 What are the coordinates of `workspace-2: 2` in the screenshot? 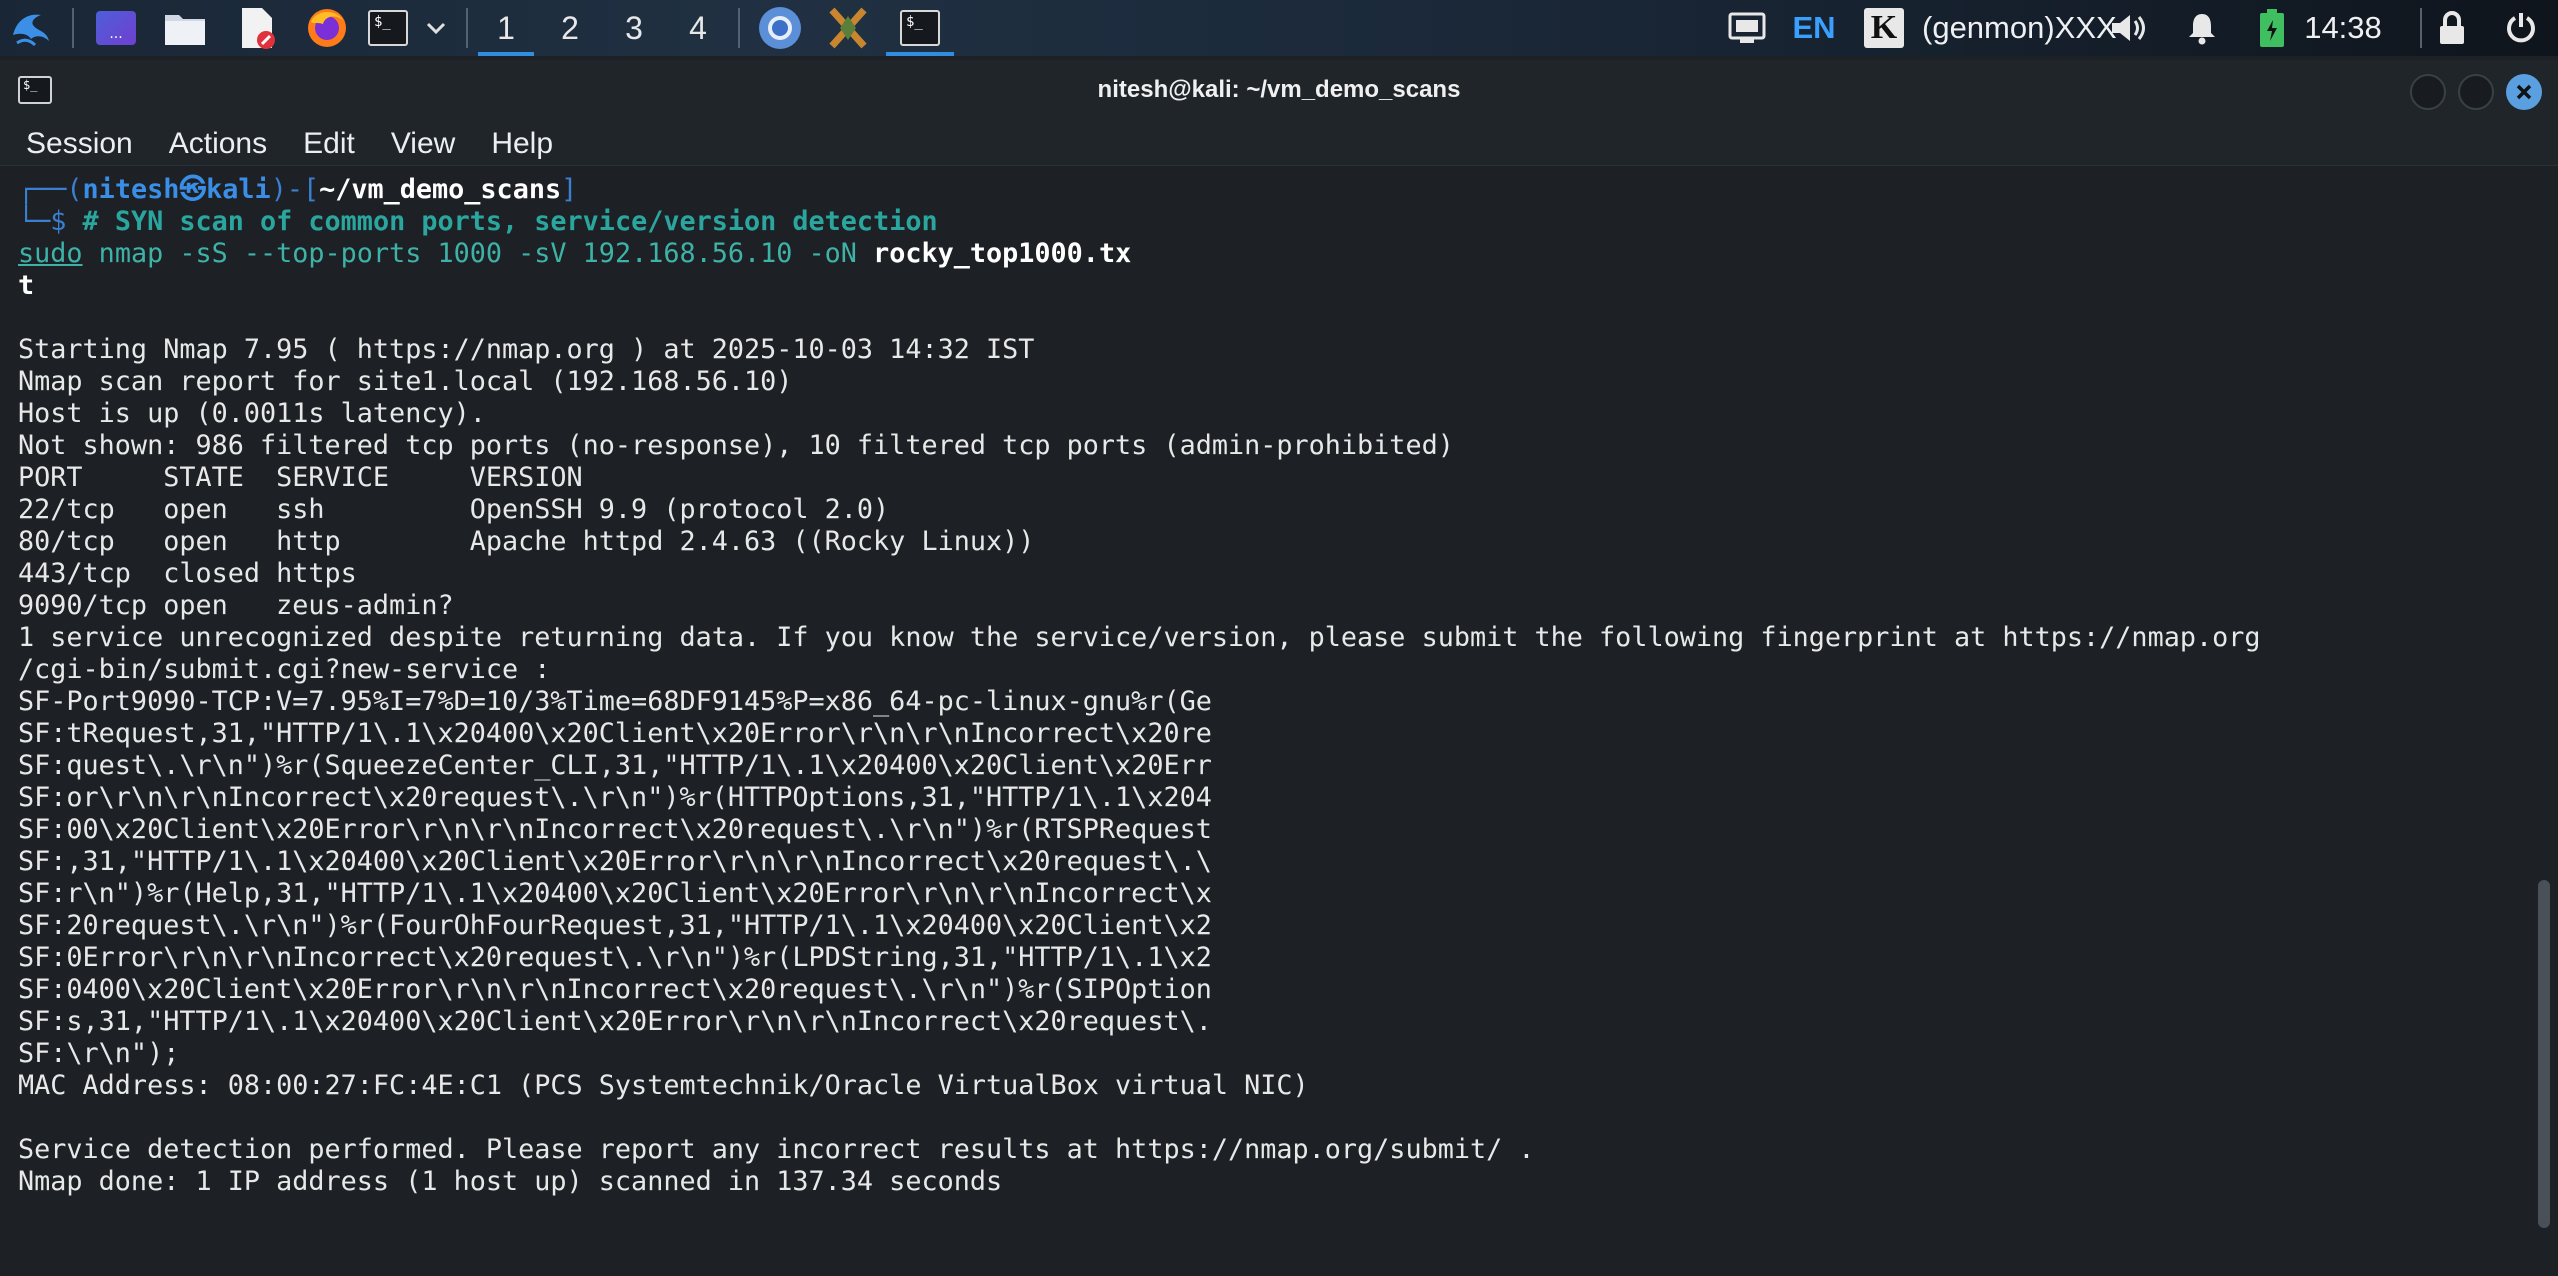 It's located at (570, 28).